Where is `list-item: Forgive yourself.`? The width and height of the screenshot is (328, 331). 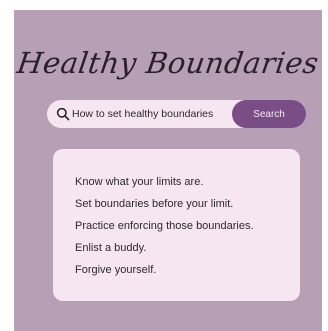
list-item: Forgive yourself. is located at coordinates (116, 270).